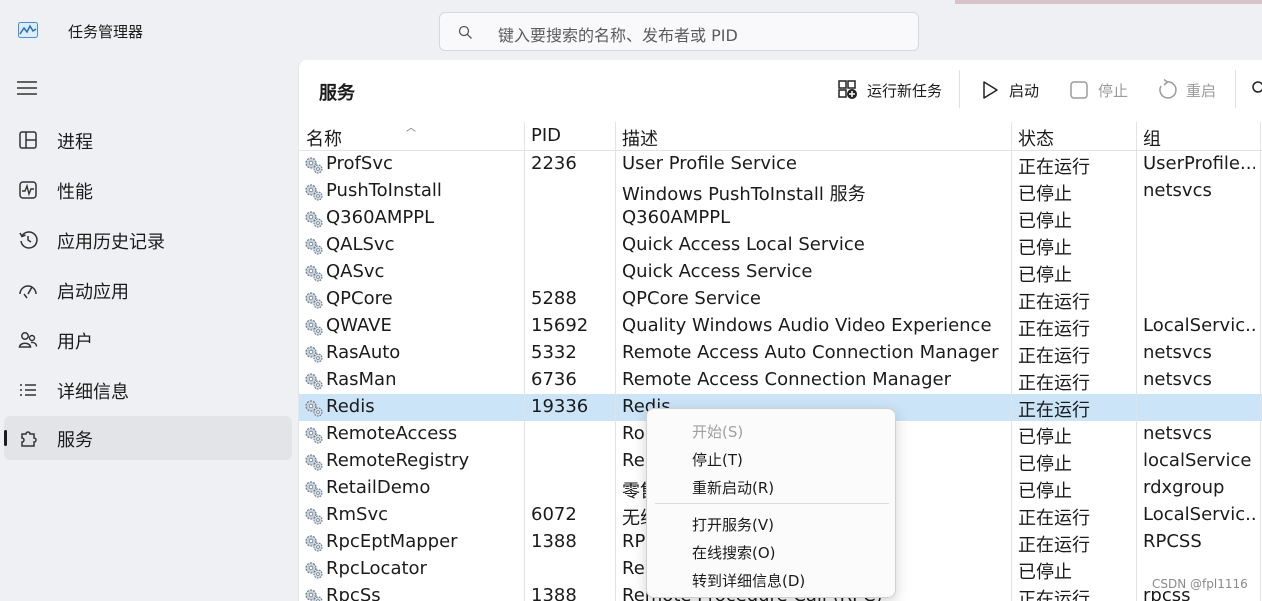  What do you see at coordinates (1172, 541) in the screenshot?
I see `service-group: RPCSS` at bounding box center [1172, 541].